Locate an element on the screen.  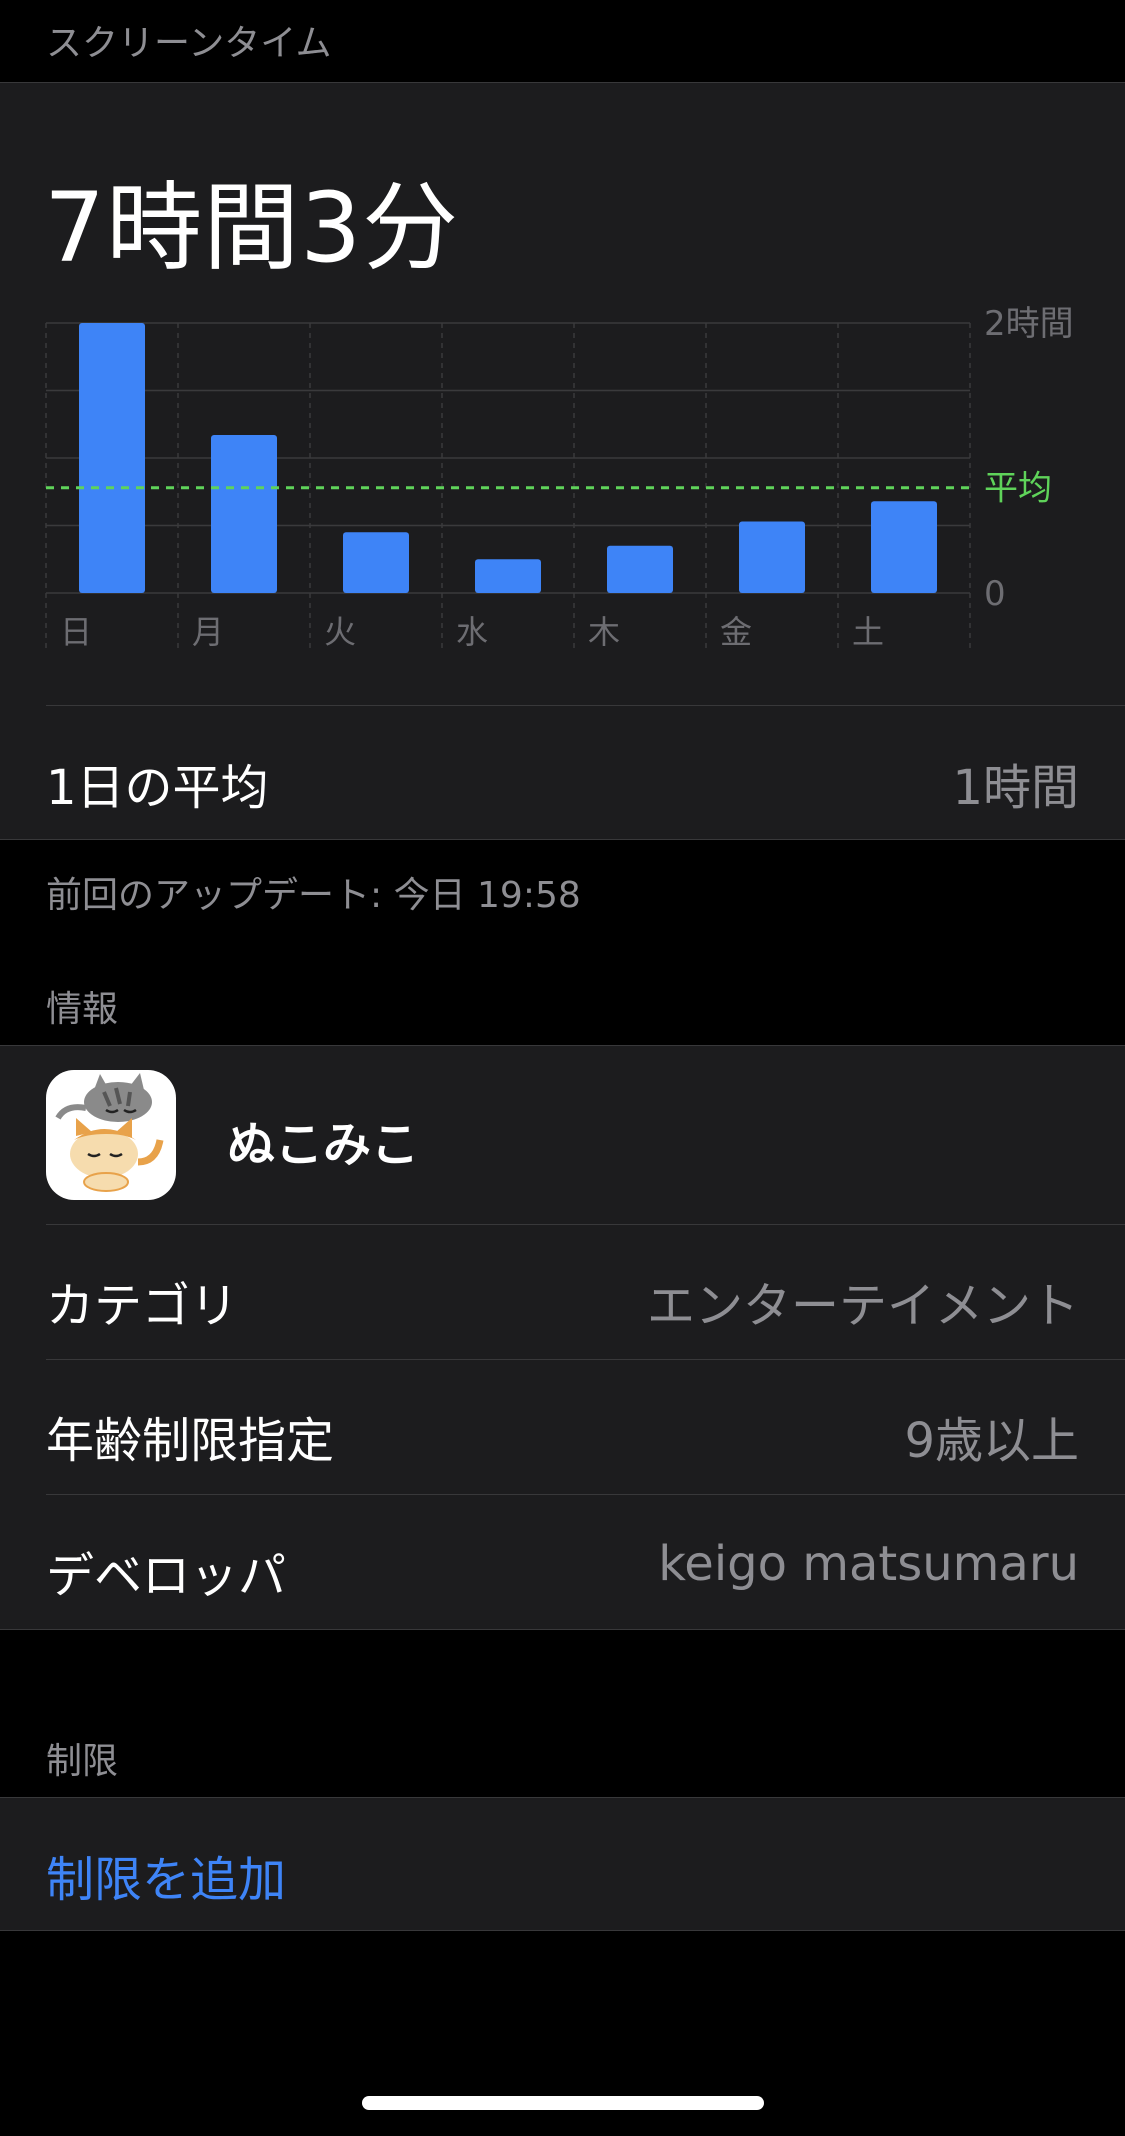
day-label-1: 月 is located at coordinates (208, 632).